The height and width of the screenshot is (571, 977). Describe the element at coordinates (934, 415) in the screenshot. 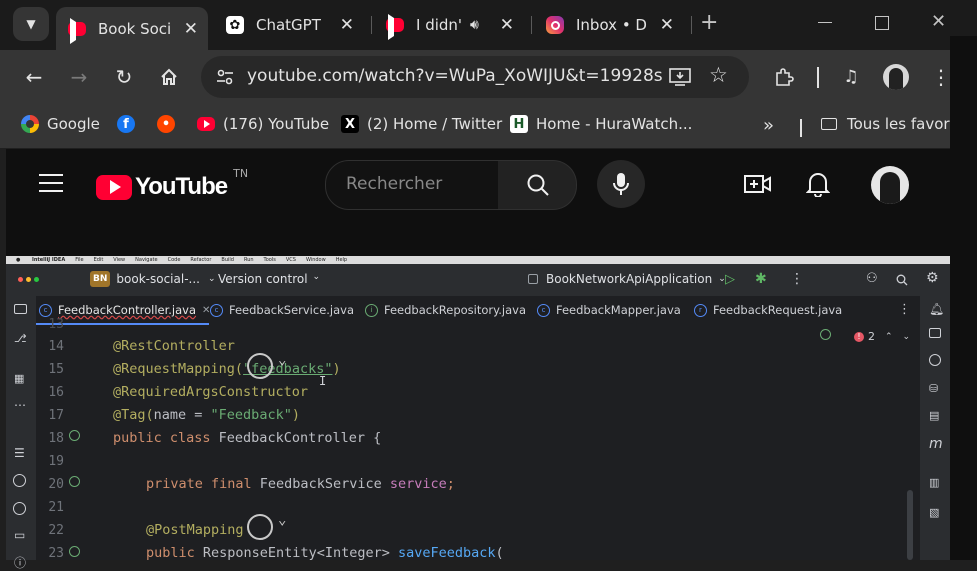

I see `documents-icon: ▤` at that location.